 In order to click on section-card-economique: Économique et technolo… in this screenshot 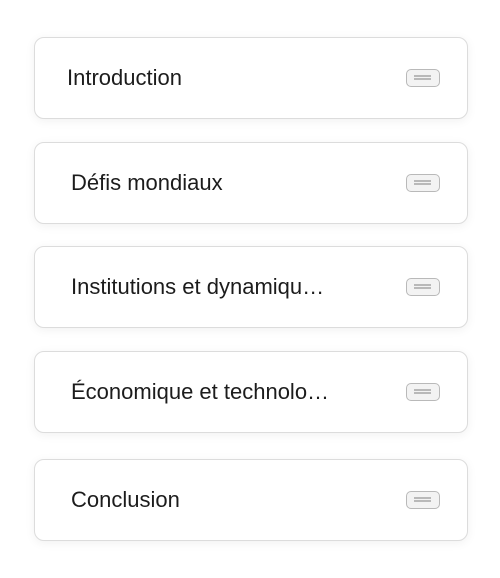, I will do `click(251, 392)`.